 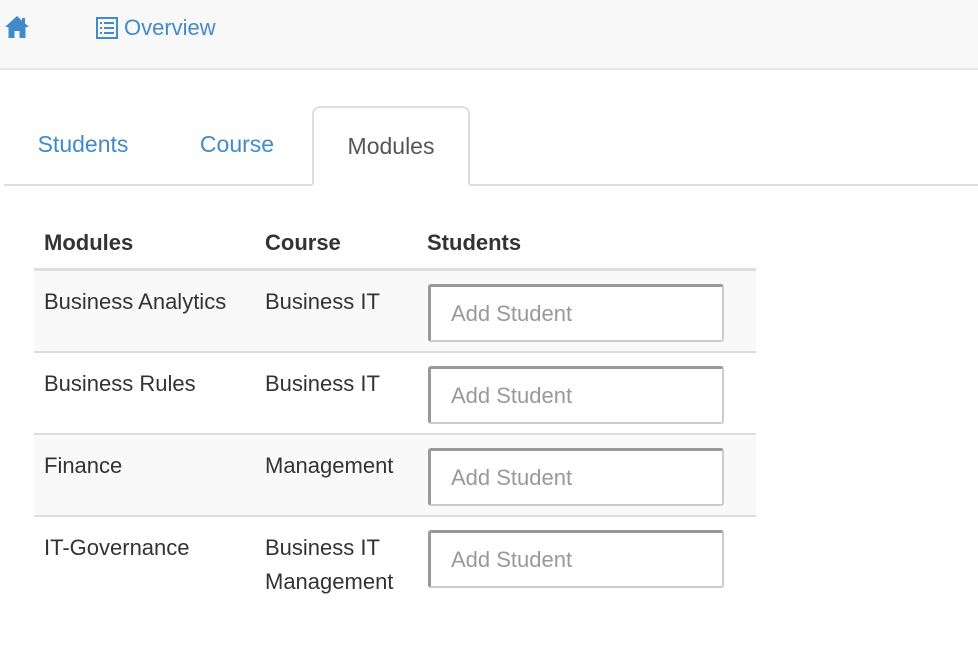 I want to click on table-row: Business Analytics Business IT, so click(x=395, y=312).